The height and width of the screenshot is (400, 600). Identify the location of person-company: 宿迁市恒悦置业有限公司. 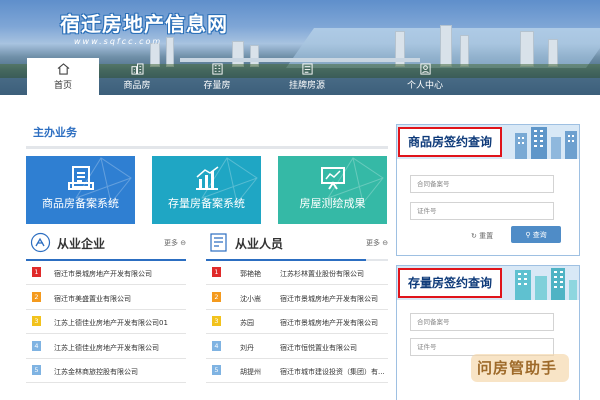
(318, 347).